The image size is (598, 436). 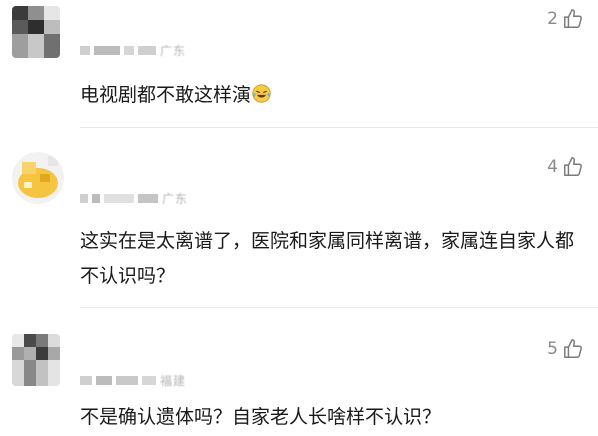 I want to click on like-count: 4, so click(x=552, y=167).